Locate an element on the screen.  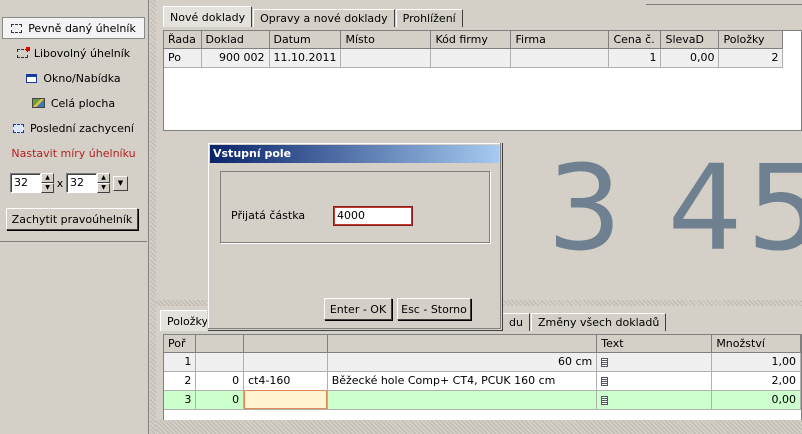
tab-documents-partial: du is located at coordinates (516, 322).